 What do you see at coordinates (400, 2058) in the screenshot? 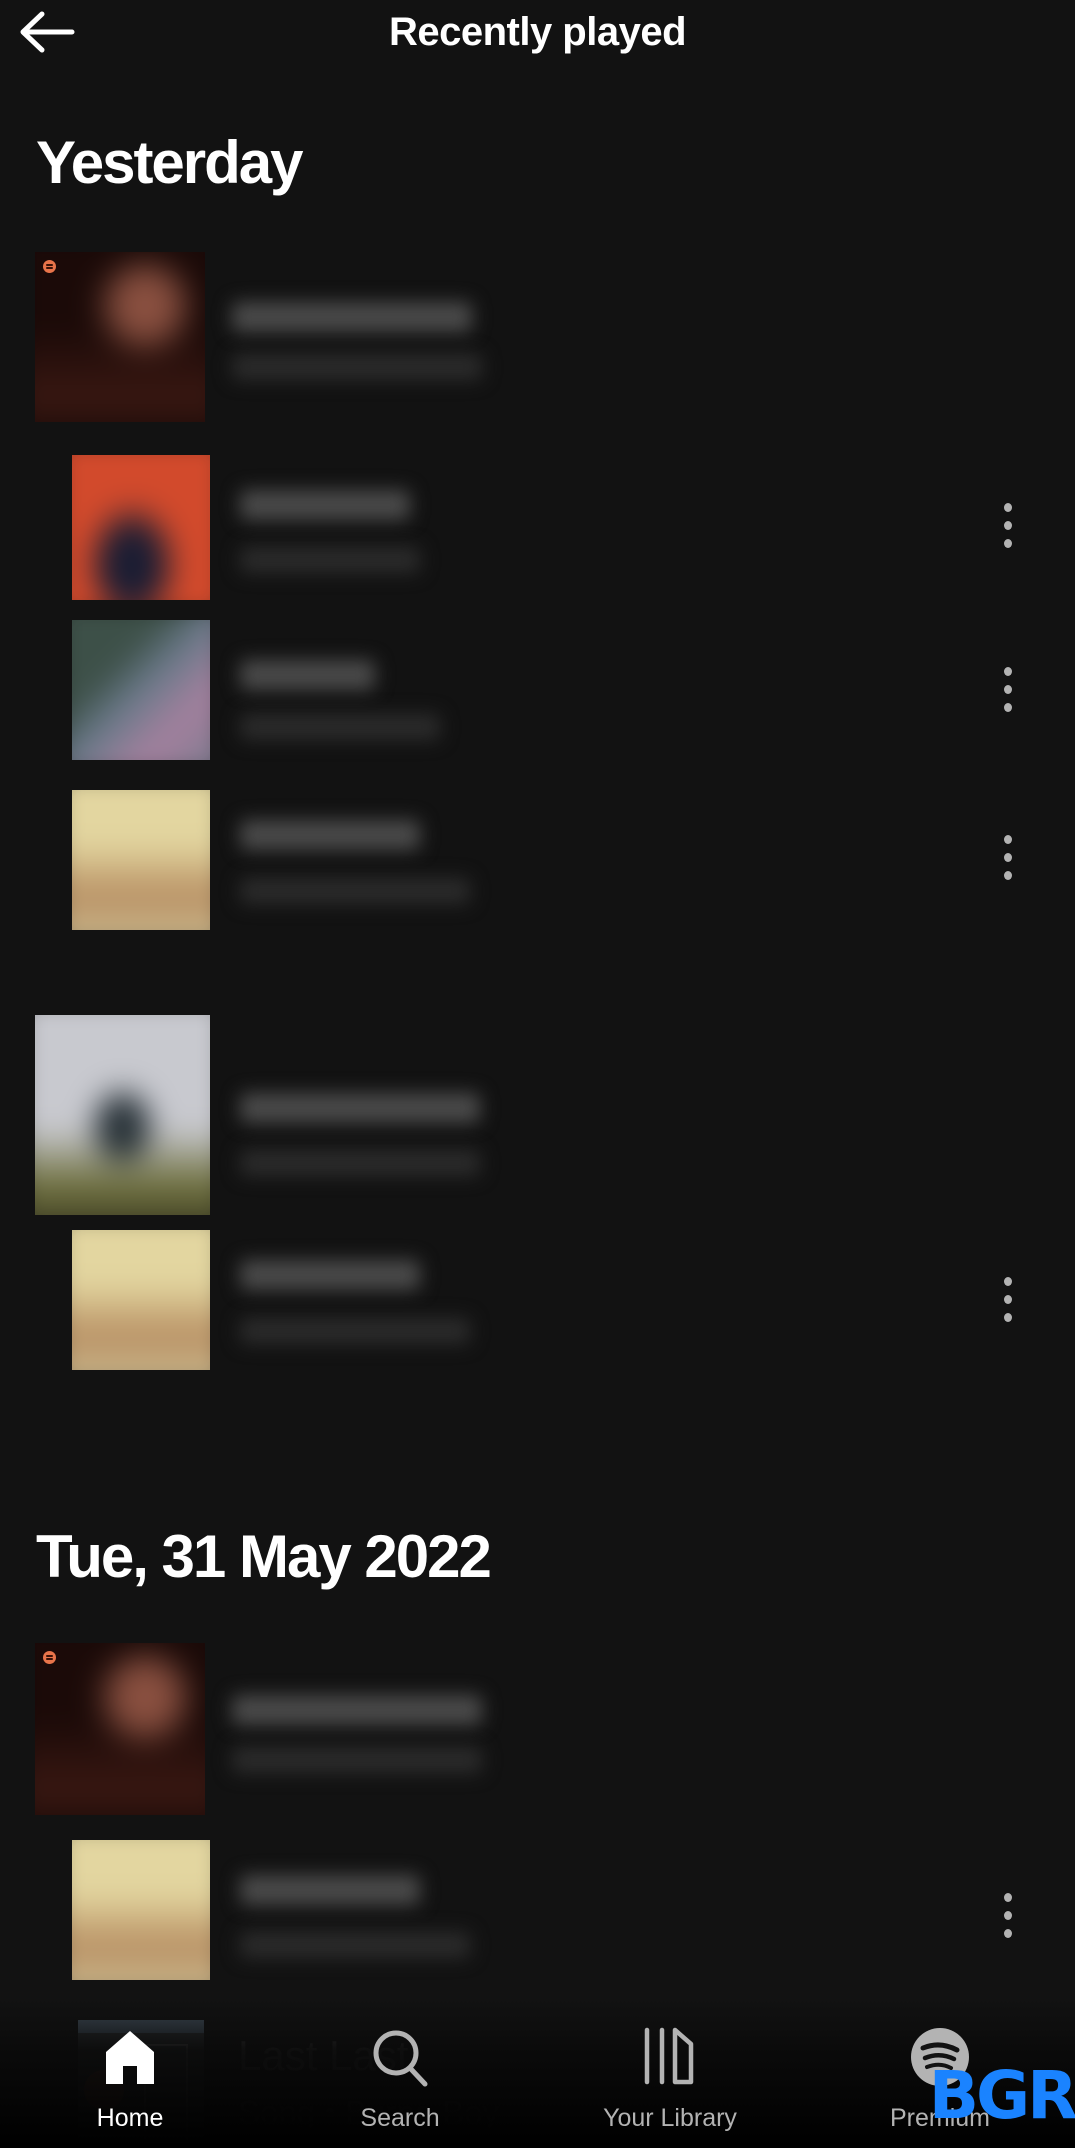
I see `search-icon` at bounding box center [400, 2058].